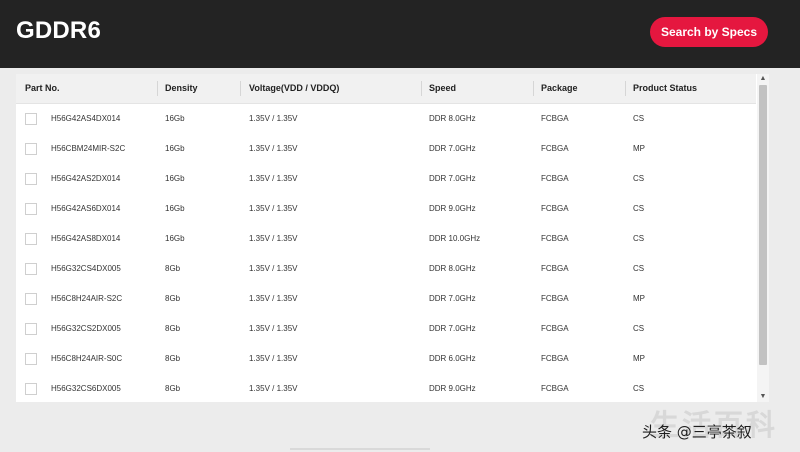  Describe the element at coordinates (86, 328) in the screenshot. I see `part-number-cell: H56G32CS2DX005` at that location.